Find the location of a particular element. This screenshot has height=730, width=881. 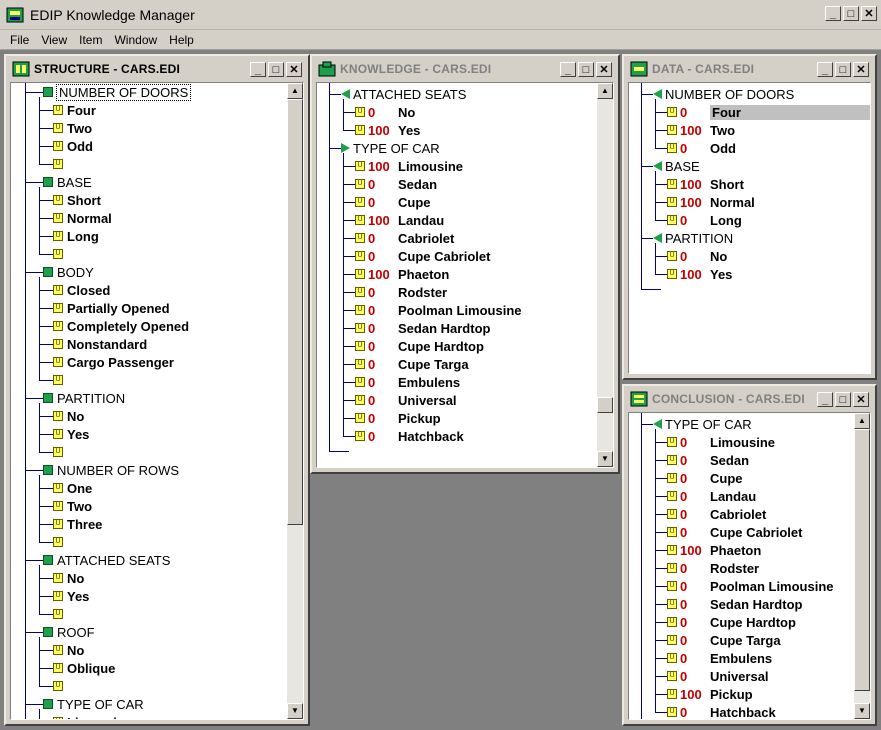

tree-item: U 100 Short is located at coordinates (705, 184).